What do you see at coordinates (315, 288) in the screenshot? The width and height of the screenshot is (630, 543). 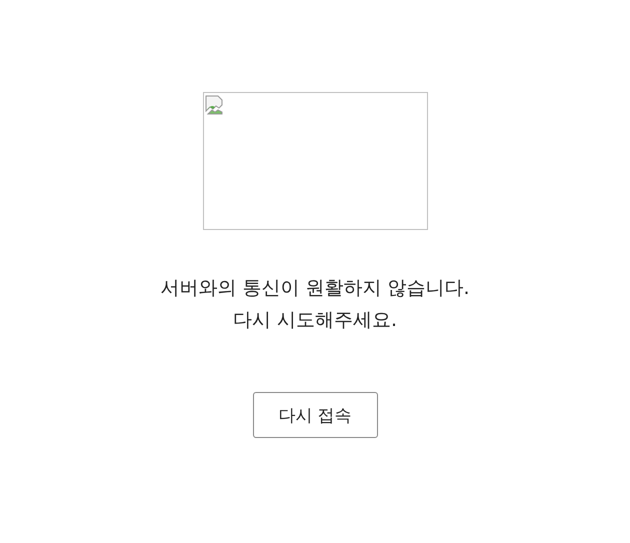 I see `error-message: 서버와의 통신이 원활하지 않습니다.` at bounding box center [315, 288].